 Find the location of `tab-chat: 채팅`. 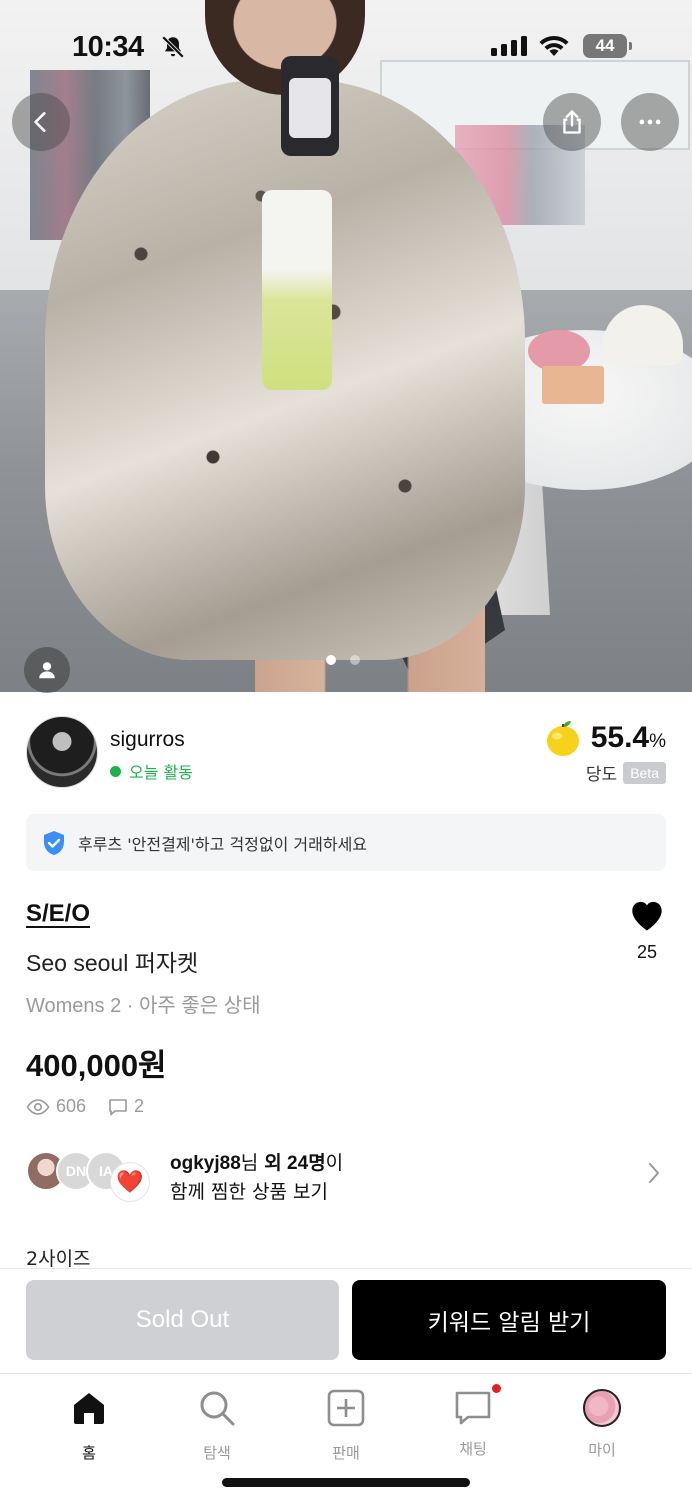

tab-chat: 채팅 is located at coordinates (473, 1421).